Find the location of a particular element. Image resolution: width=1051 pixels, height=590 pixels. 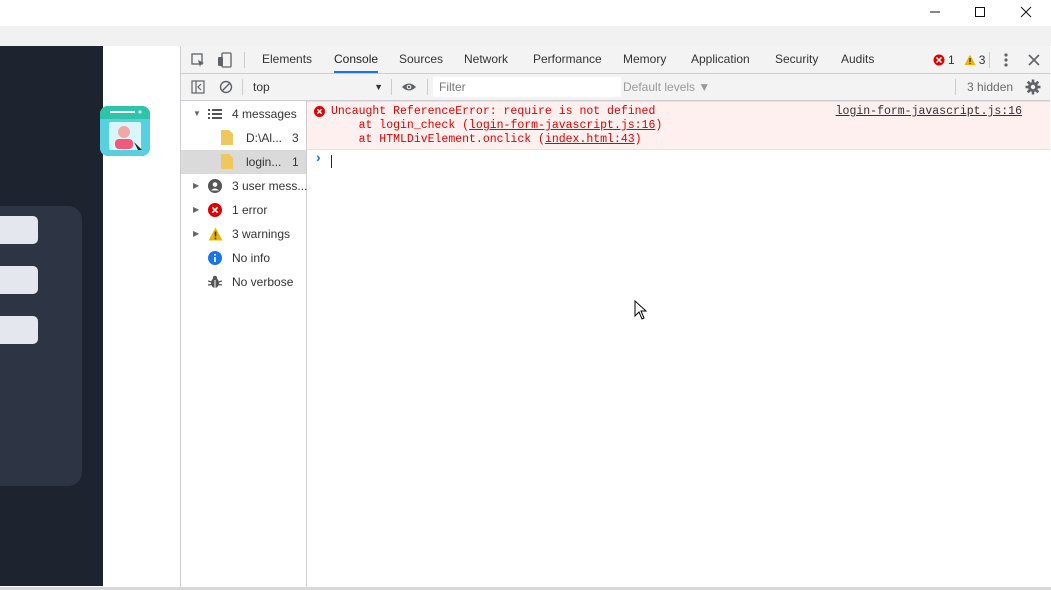

sidebar-item-label: No info is located at coordinates (251, 258).